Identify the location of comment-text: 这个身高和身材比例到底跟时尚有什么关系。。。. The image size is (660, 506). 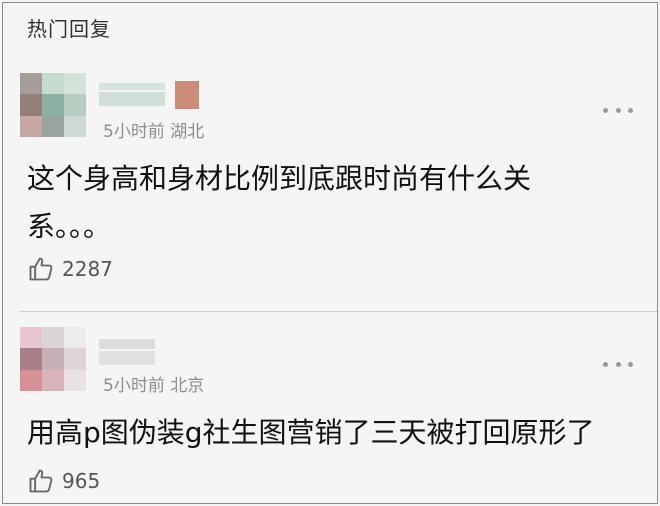
(279, 202).